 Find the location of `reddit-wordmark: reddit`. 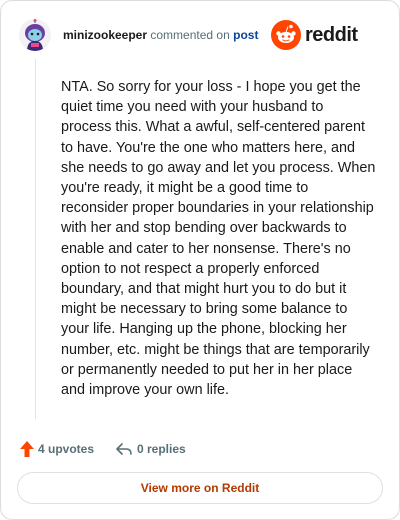

reddit-wordmark: reddit is located at coordinates (331, 35).